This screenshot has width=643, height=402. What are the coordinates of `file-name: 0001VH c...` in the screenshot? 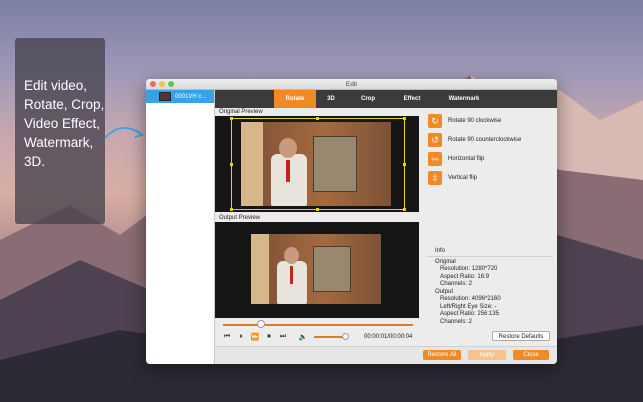 It's located at (191, 96).